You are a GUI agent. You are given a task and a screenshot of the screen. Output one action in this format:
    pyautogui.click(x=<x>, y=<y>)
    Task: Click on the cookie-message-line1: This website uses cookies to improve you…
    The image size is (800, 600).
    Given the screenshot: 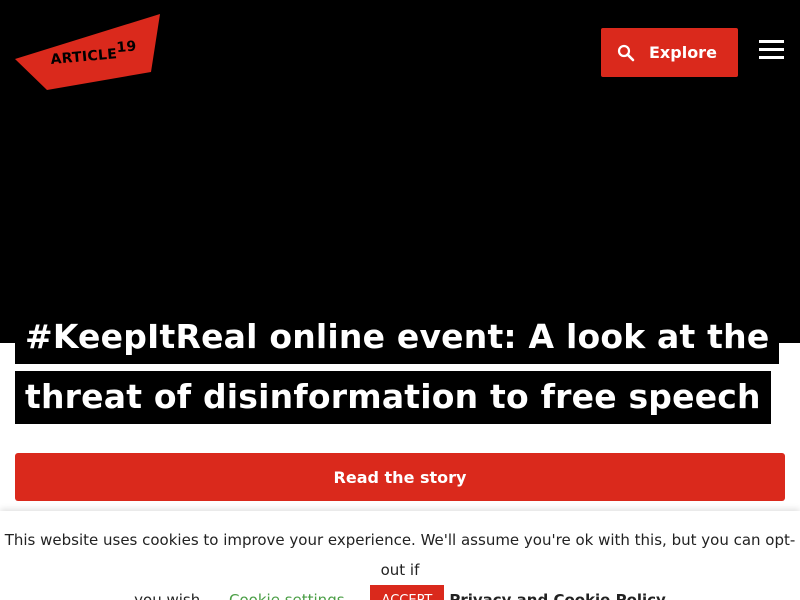 What is the action you would take?
    pyautogui.click(x=400, y=555)
    